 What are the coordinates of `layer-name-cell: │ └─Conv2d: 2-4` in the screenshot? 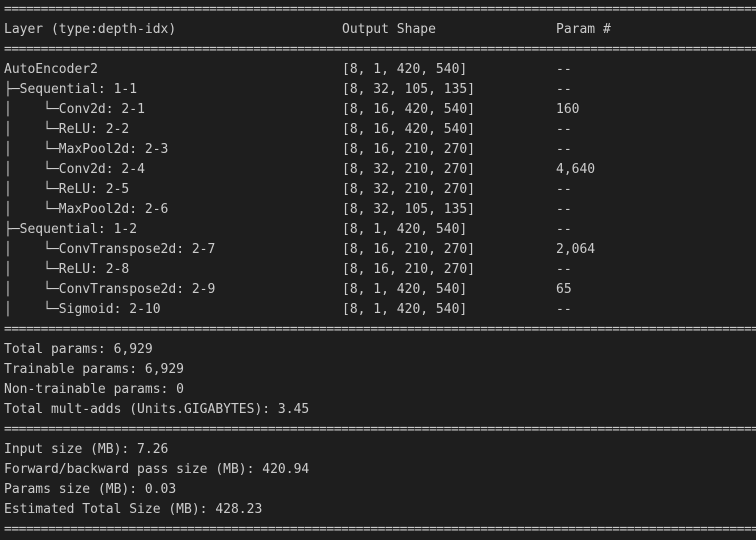 It's located at (74, 170).